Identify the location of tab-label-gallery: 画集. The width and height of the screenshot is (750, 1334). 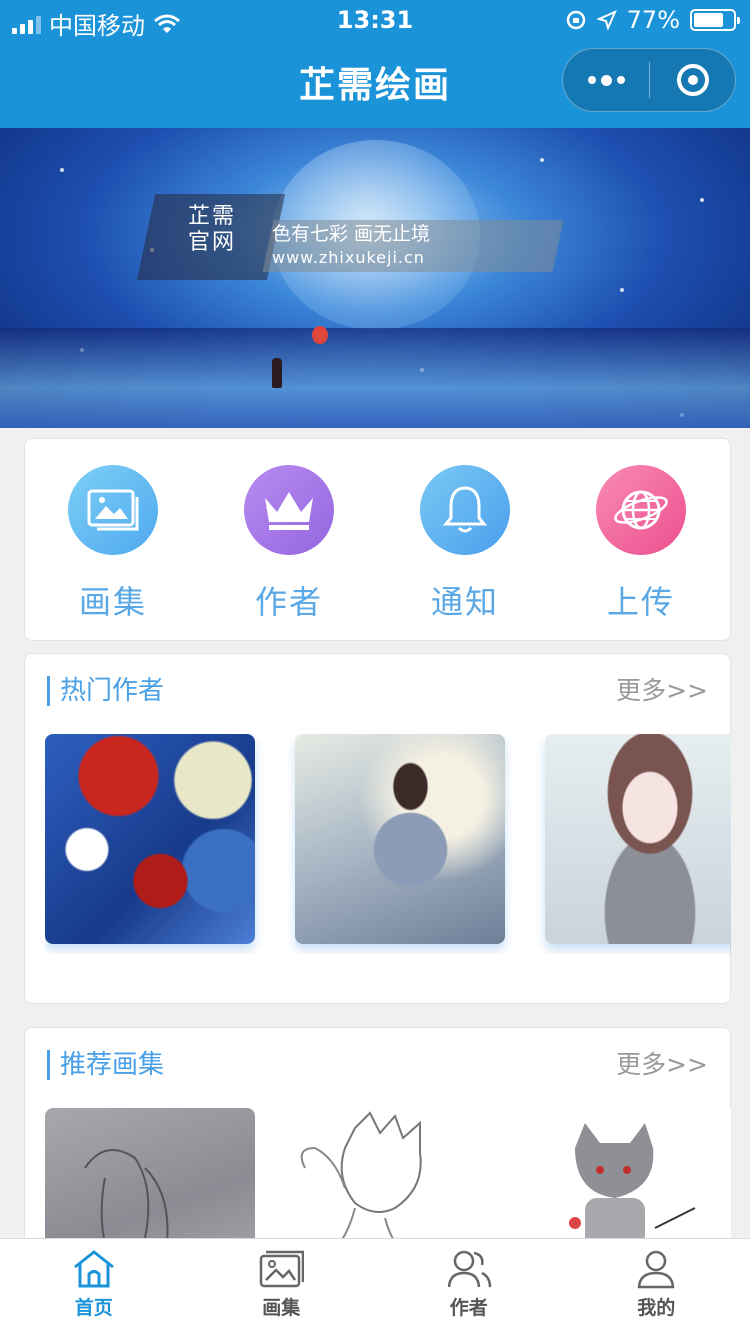
(281, 1308).